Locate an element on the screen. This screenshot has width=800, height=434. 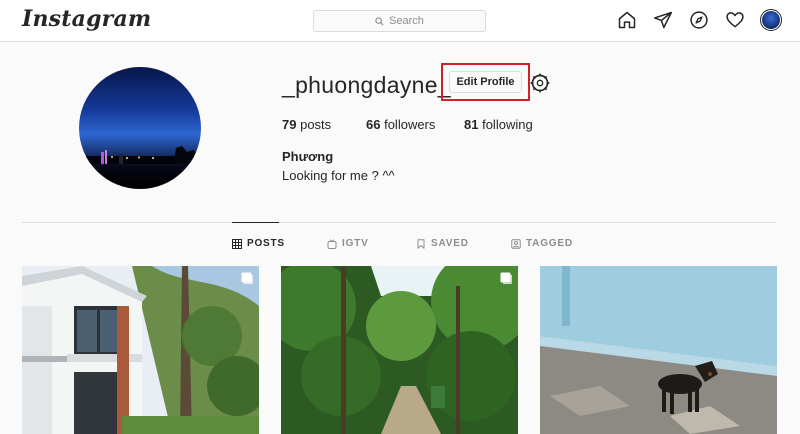
search-placeholder: Search is located at coordinates (406, 21).